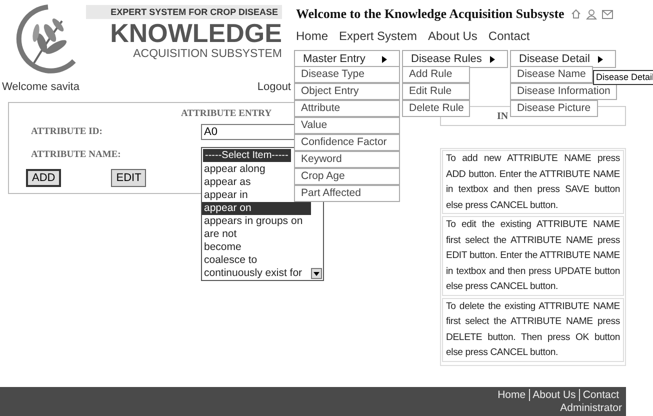  Describe the element at coordinates (207, 54) in the screenshot. I see `logo-subtitle: ACQUISITION SUBSYSTEM` at that location.